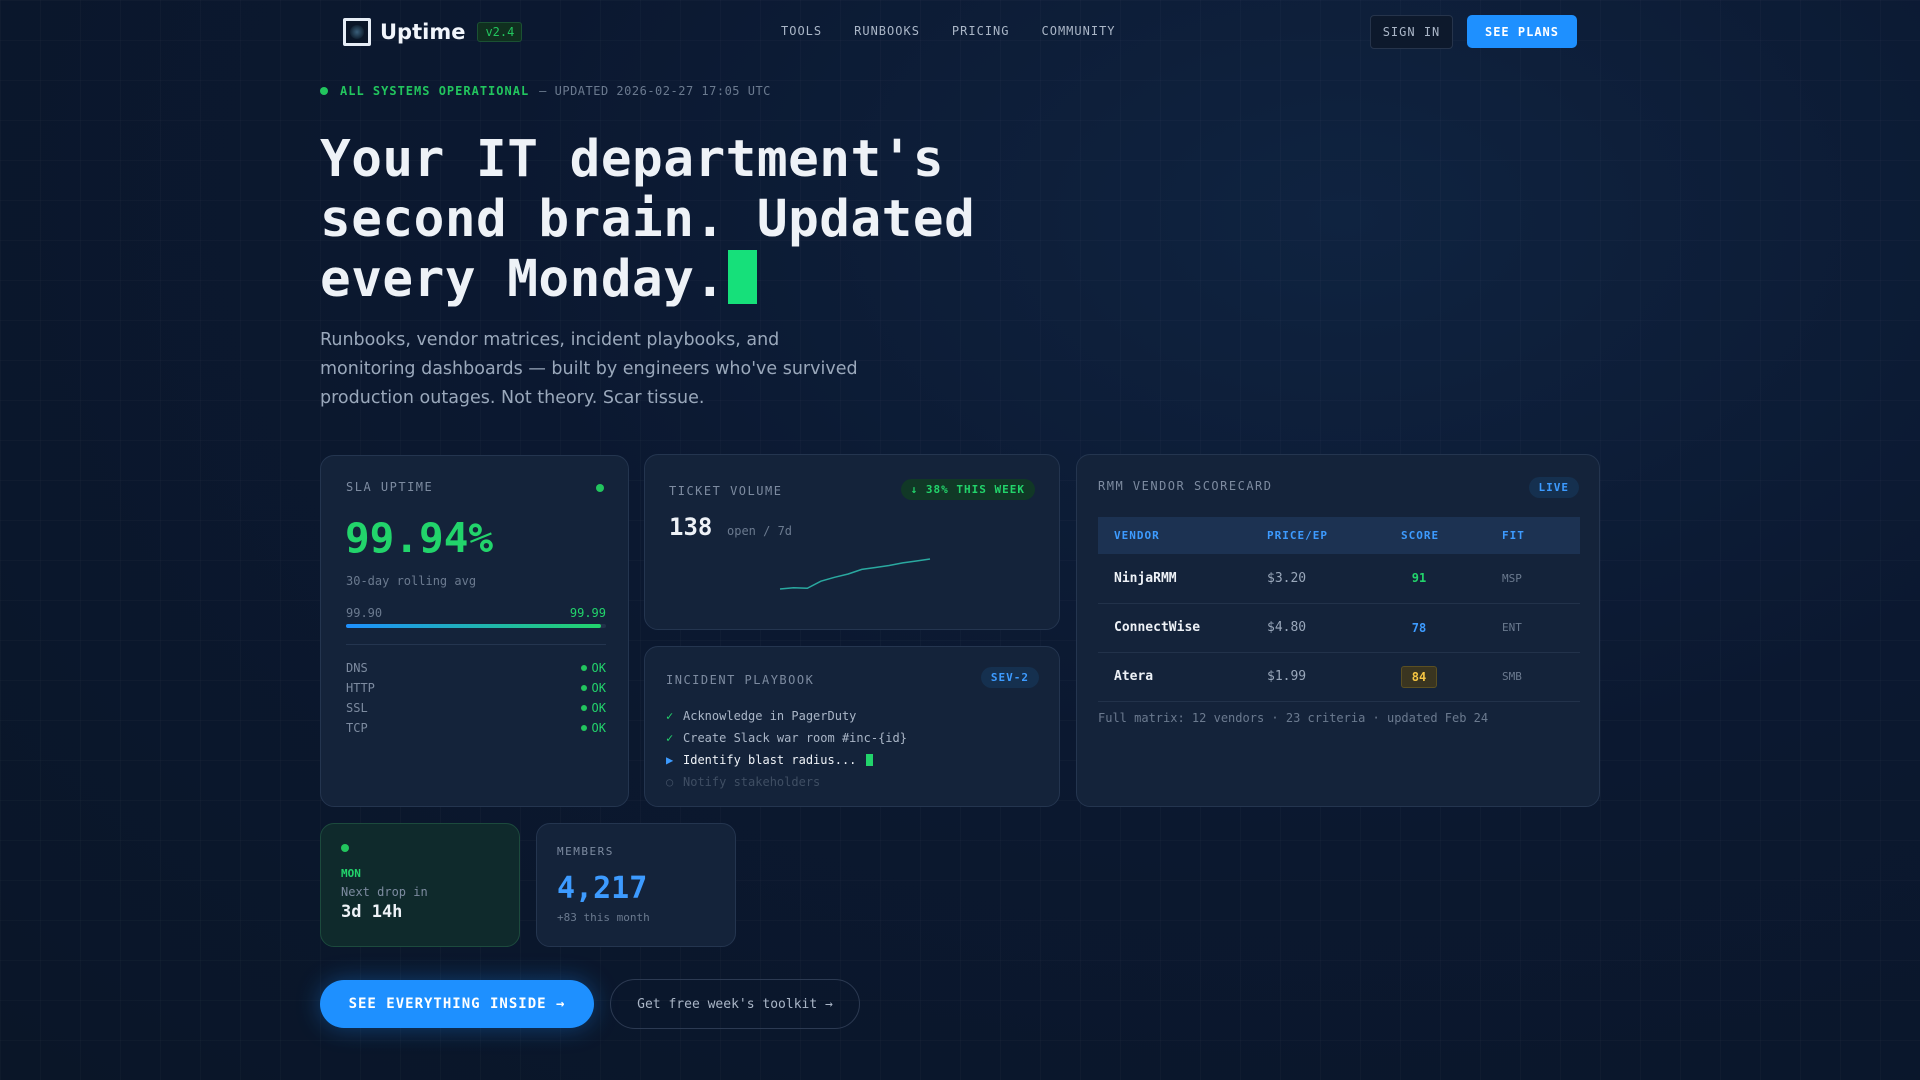  What do you see at coordinates (1182, 579) in the screenshot?
I see `vendor-name: NinjaRMM` at bounding box center [1182, 579].